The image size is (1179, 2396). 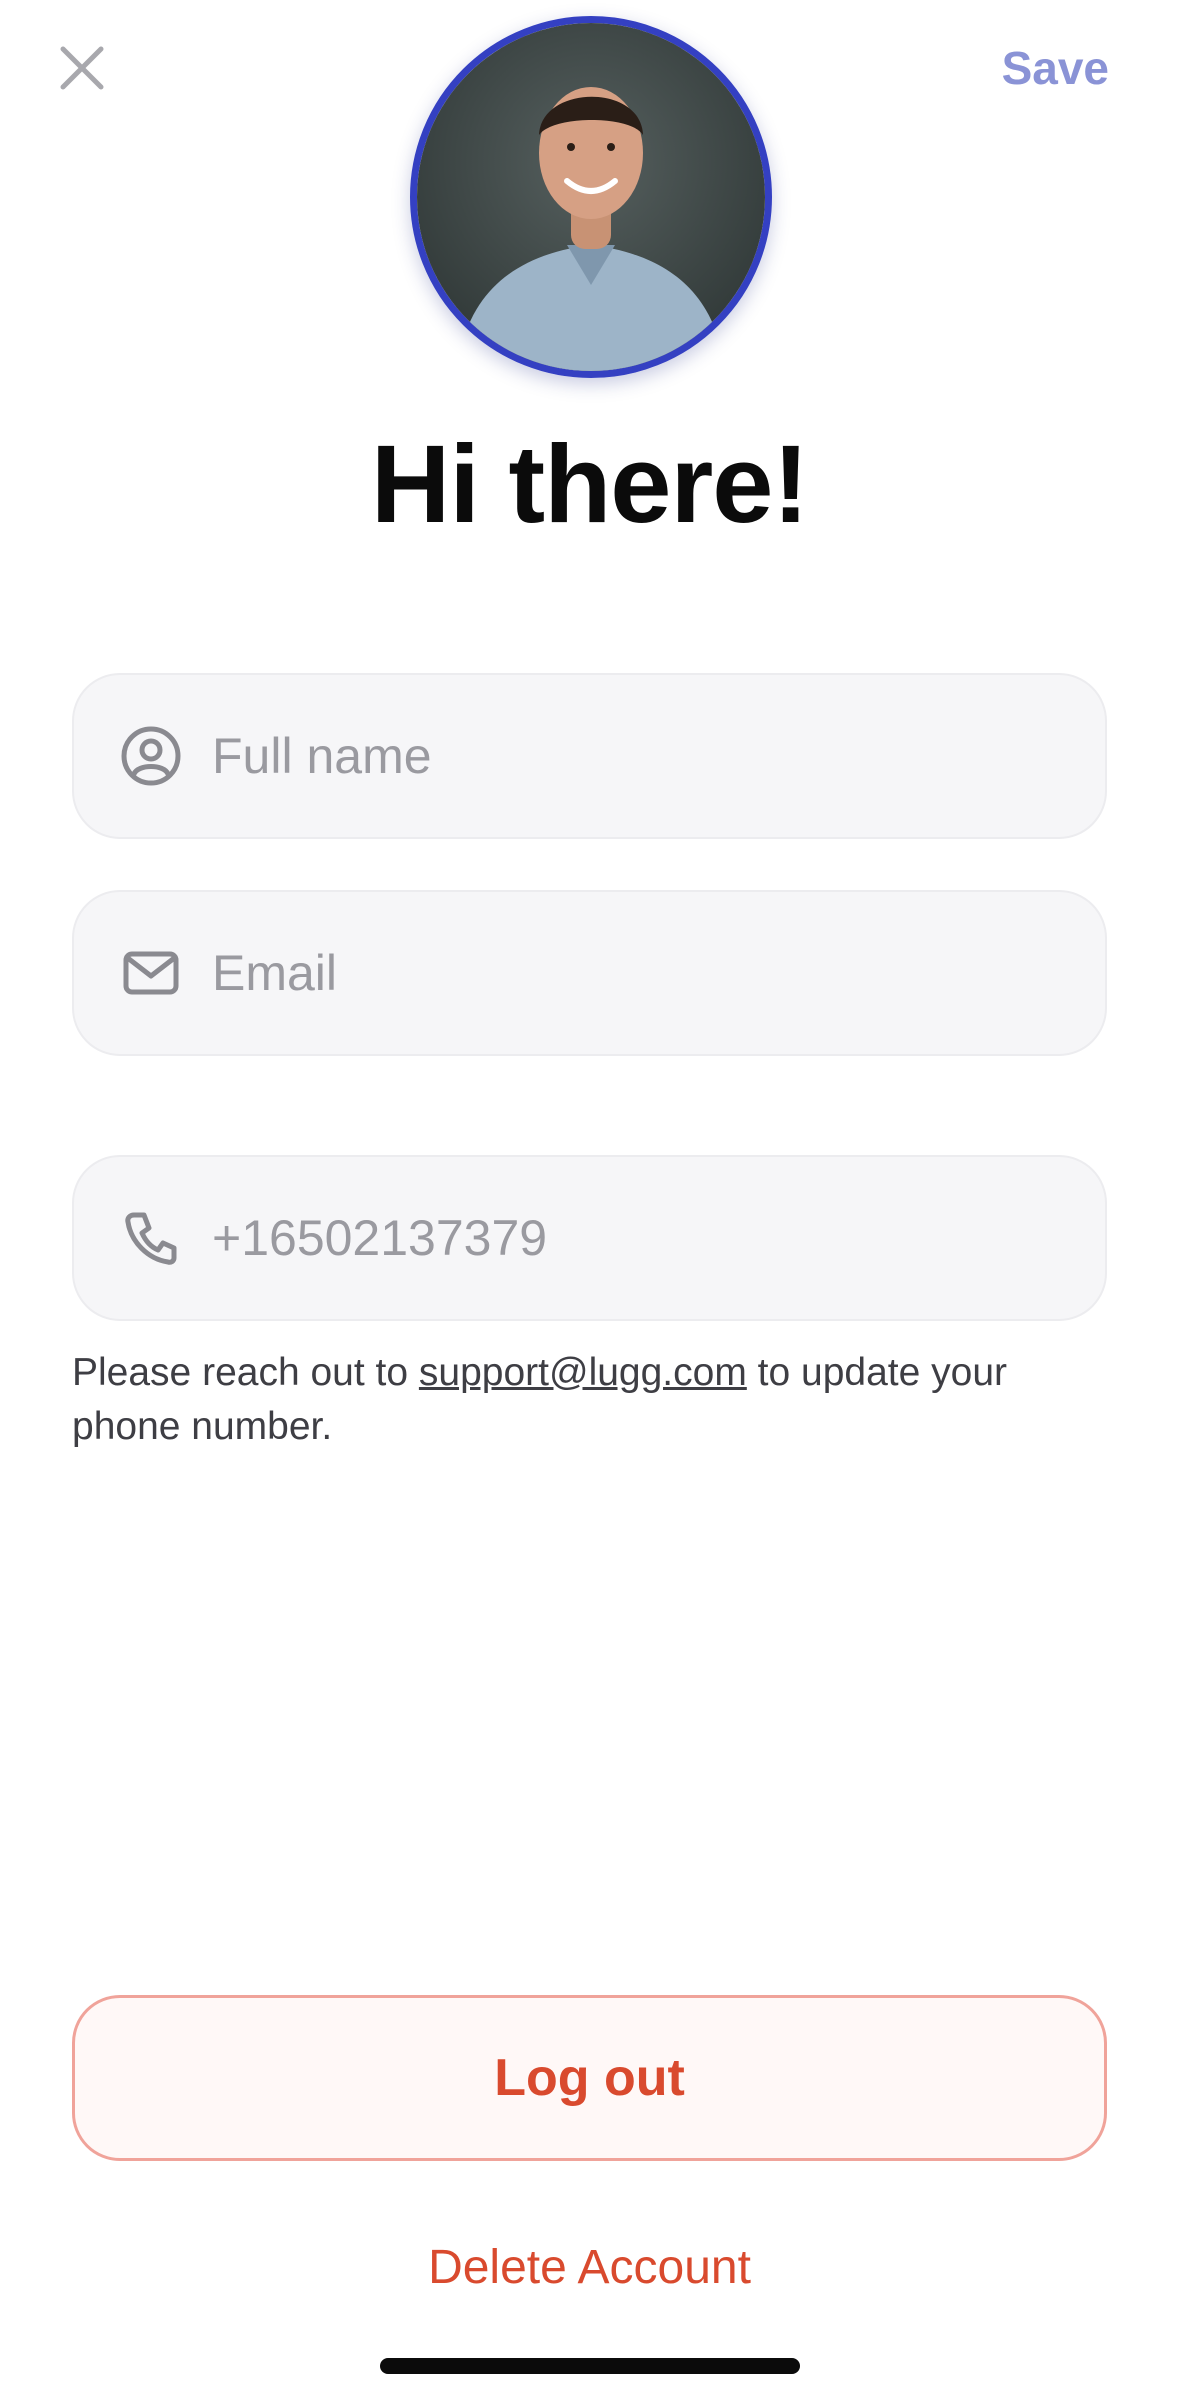 I want to click on mail-icon, so click(x=151, y=973).